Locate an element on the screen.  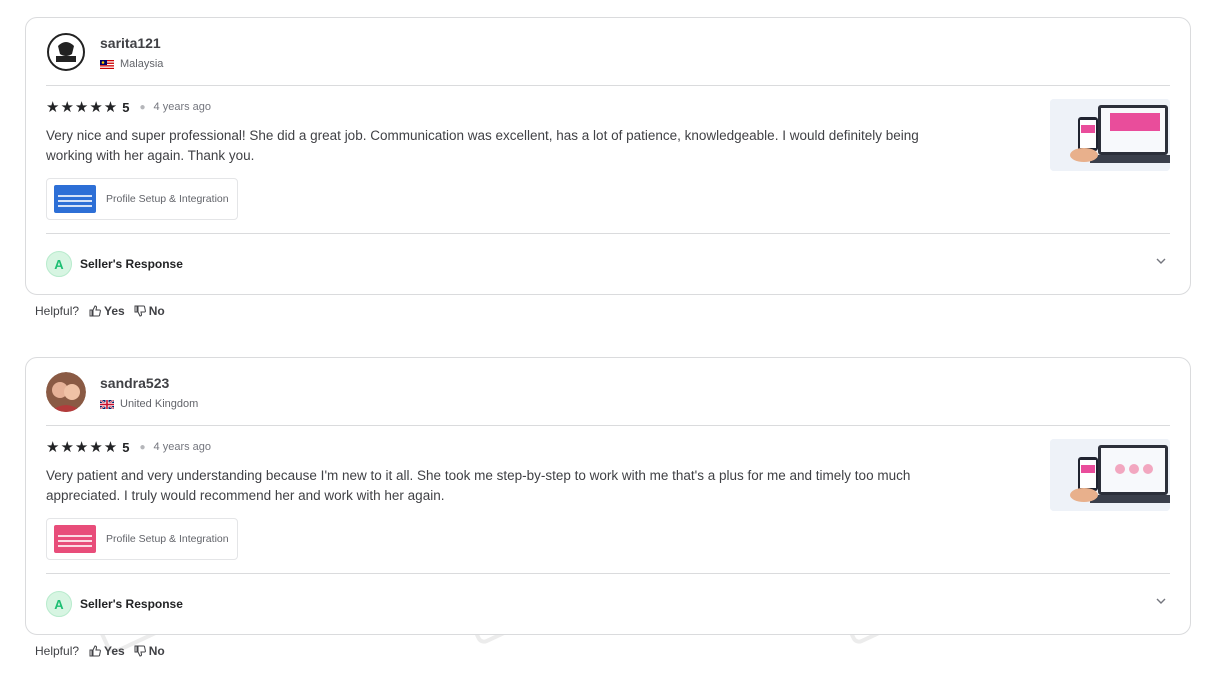
username: sandra523 is located at coordinates (134, 383).